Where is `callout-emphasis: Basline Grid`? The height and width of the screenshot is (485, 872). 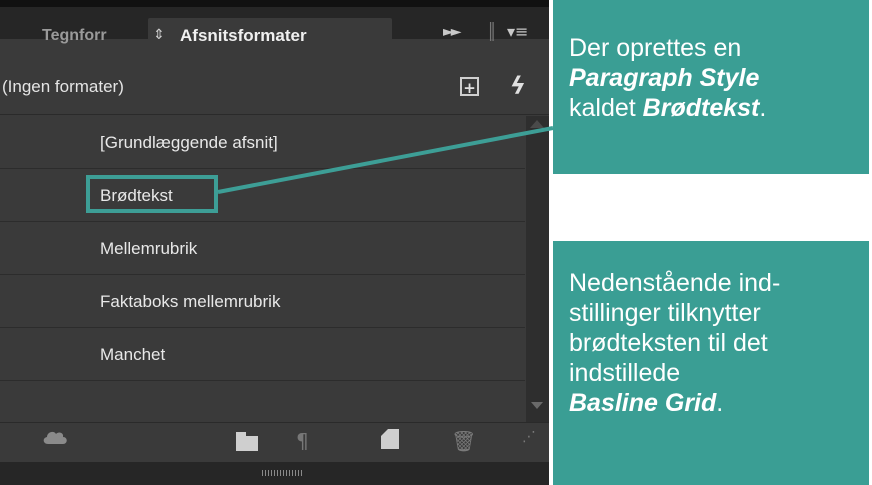 callout-emphasis: Basline Grid is located at coordinates (643, 403).